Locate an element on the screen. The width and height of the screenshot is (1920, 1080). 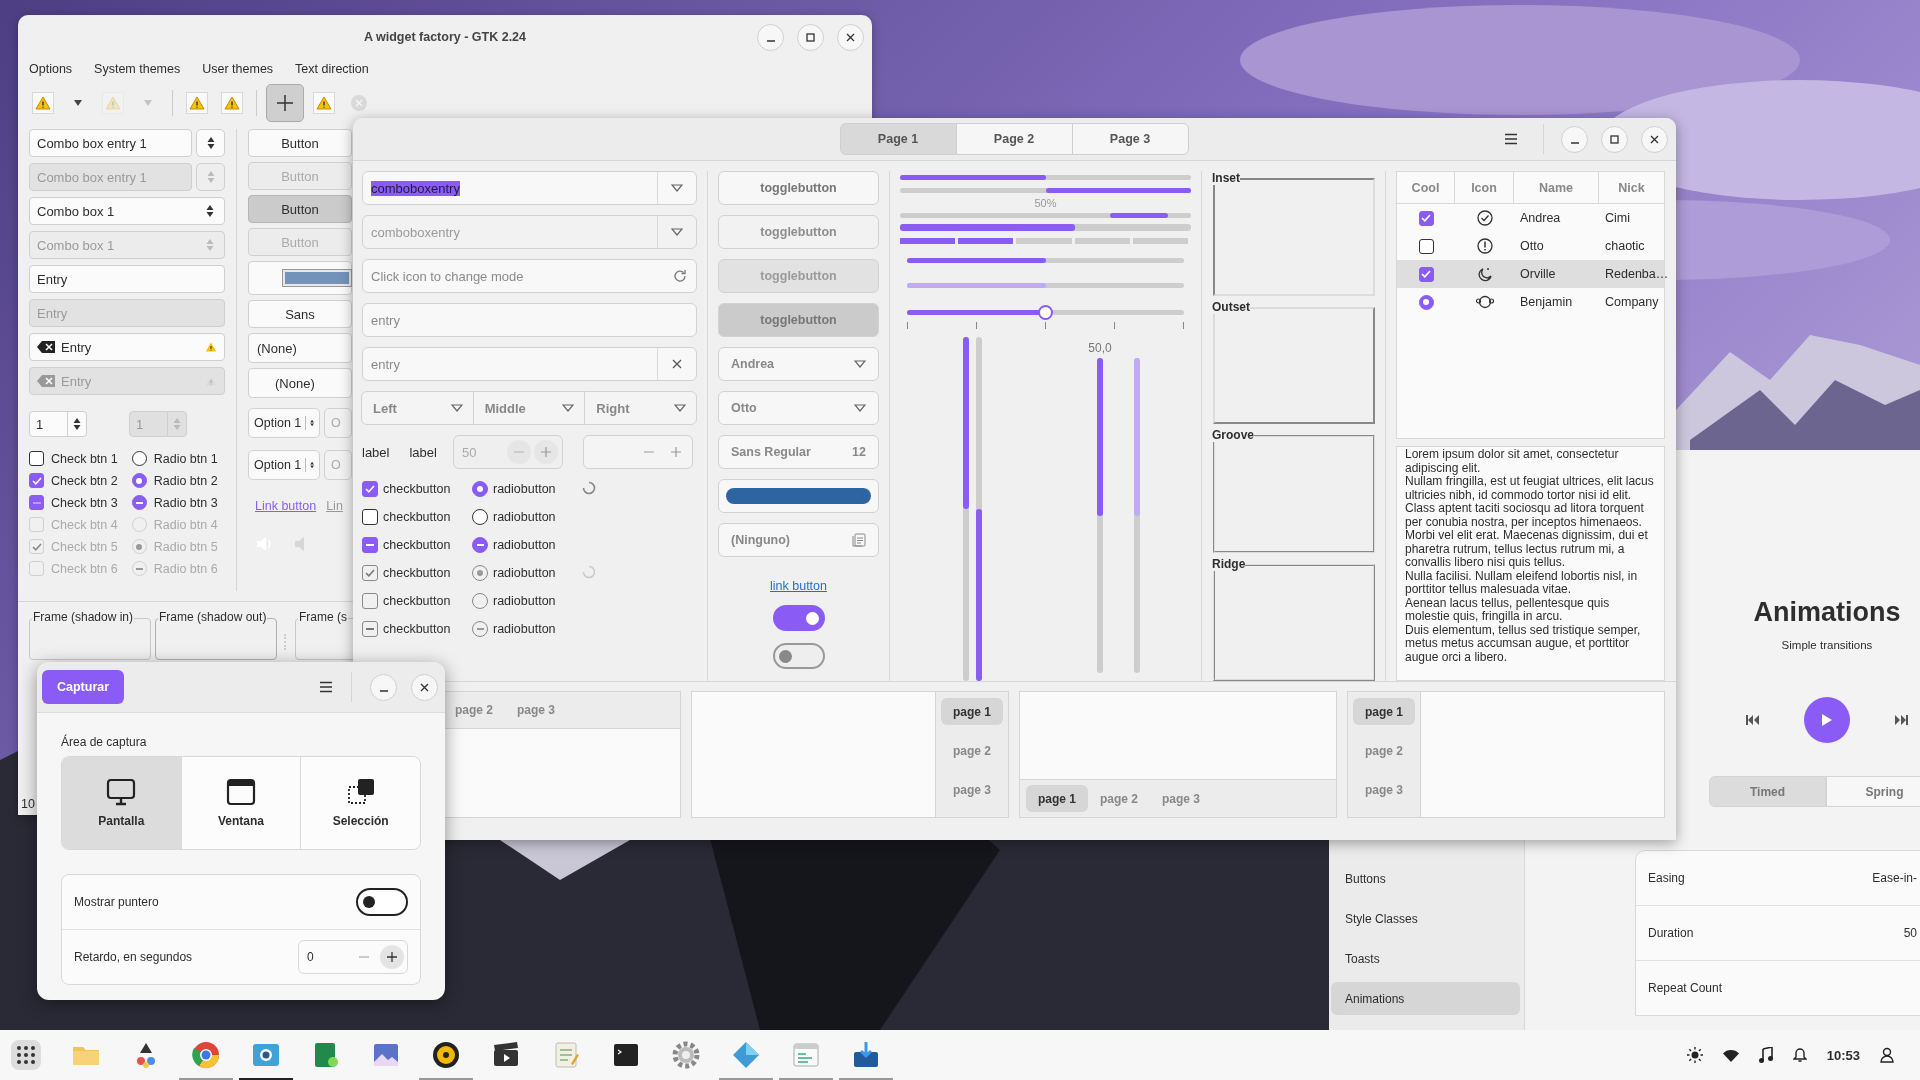
close-button is located at coordinates (850, 37).